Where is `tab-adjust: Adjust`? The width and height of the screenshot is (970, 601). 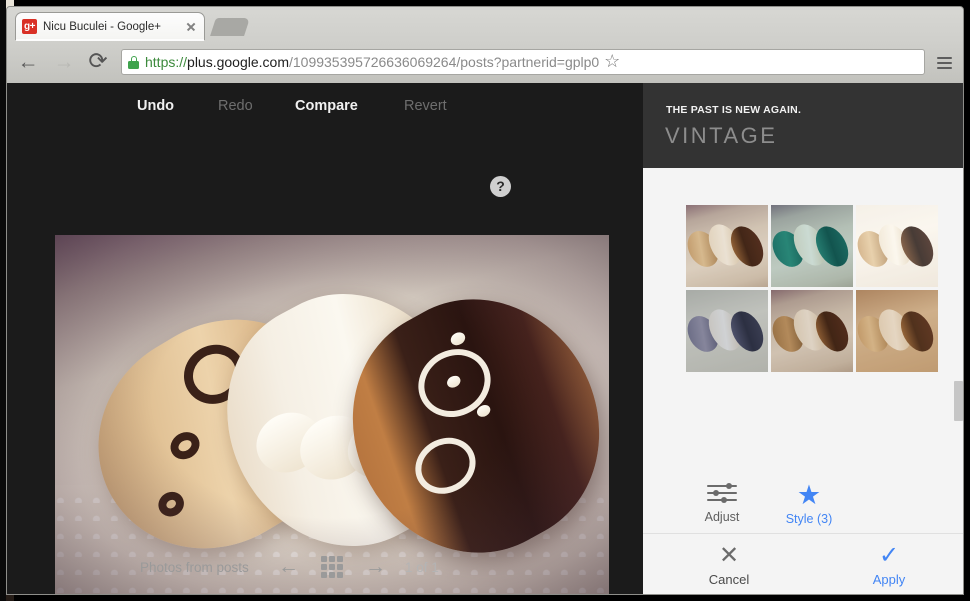
tab-adjust: Adjust is located at coordinates (722, 503).